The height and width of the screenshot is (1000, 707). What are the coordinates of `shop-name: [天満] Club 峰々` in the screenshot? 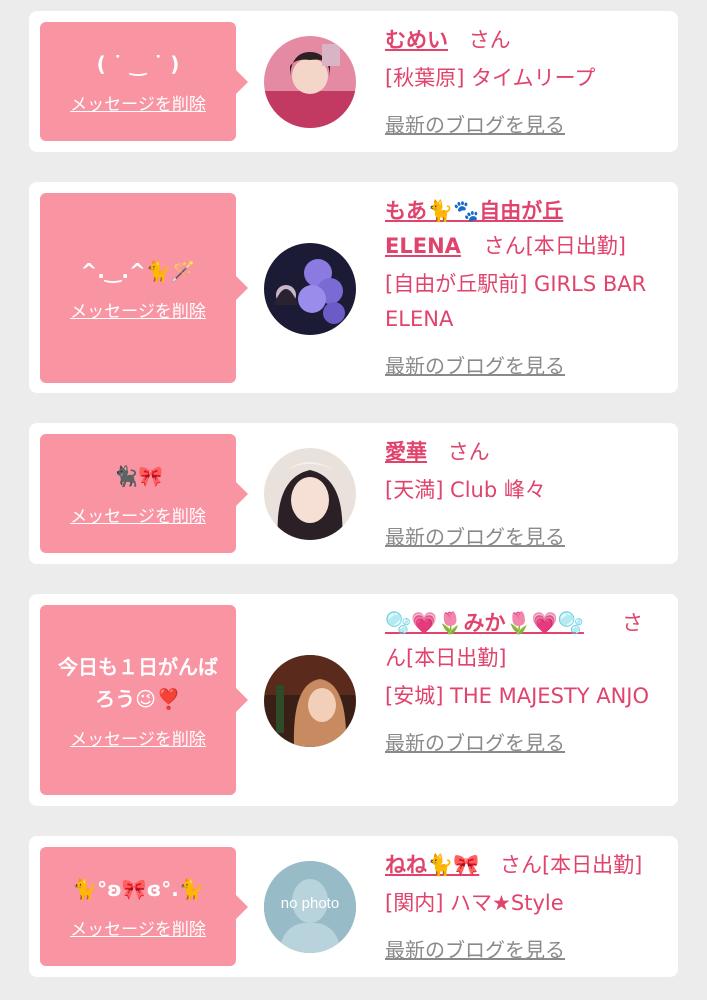 It's located at (465, 490).